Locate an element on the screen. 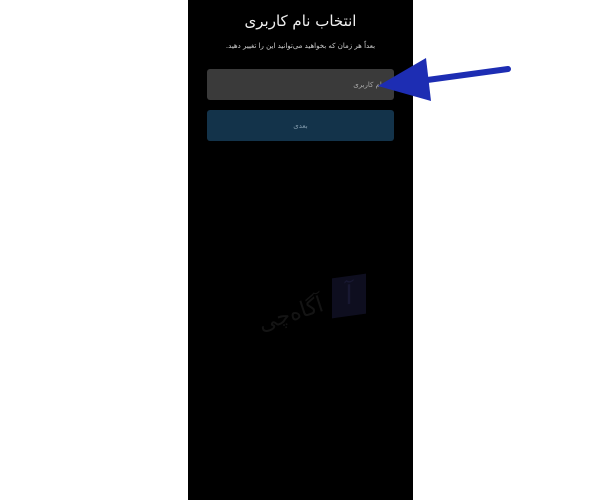  next-button: بعدی is located at coordinates (300, 125).